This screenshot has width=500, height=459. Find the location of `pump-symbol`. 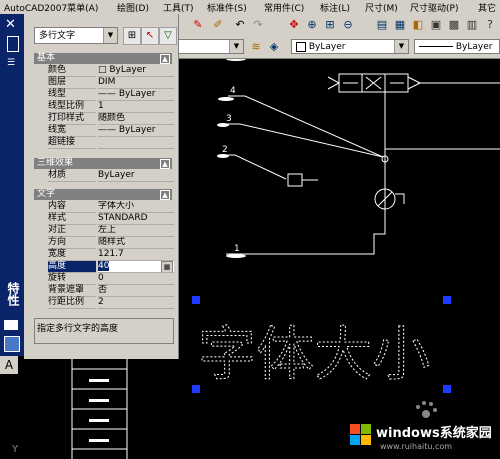

pump-symbol is located at coordinates (389, 199).